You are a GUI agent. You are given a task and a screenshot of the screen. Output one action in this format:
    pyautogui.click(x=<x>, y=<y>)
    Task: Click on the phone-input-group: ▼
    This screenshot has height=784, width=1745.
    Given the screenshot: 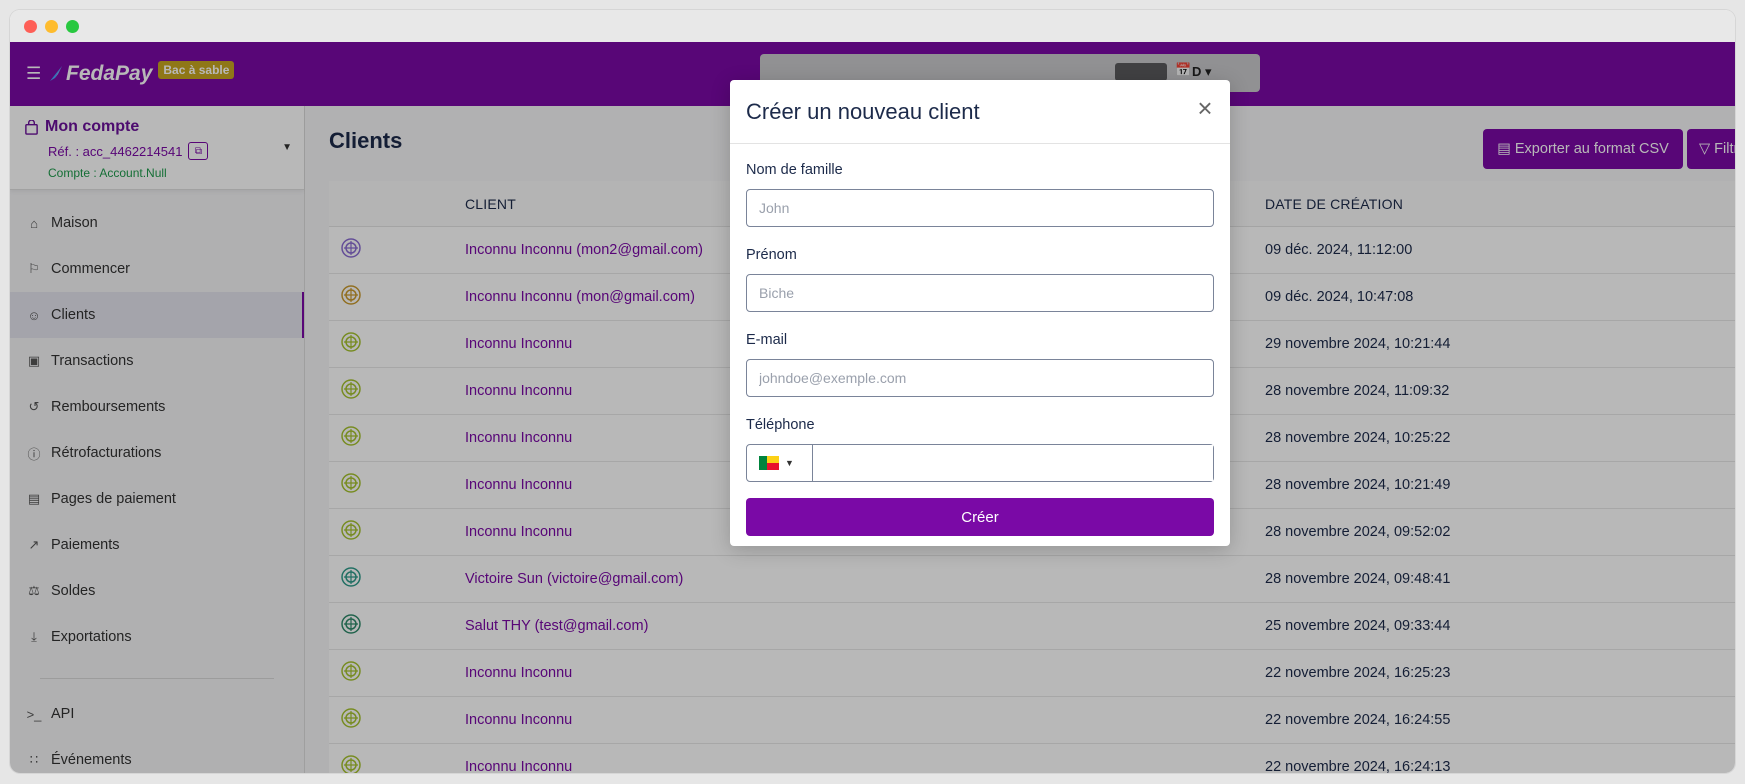 What is the action you would take?
    pyautogui.click(x=980, y=463)
    